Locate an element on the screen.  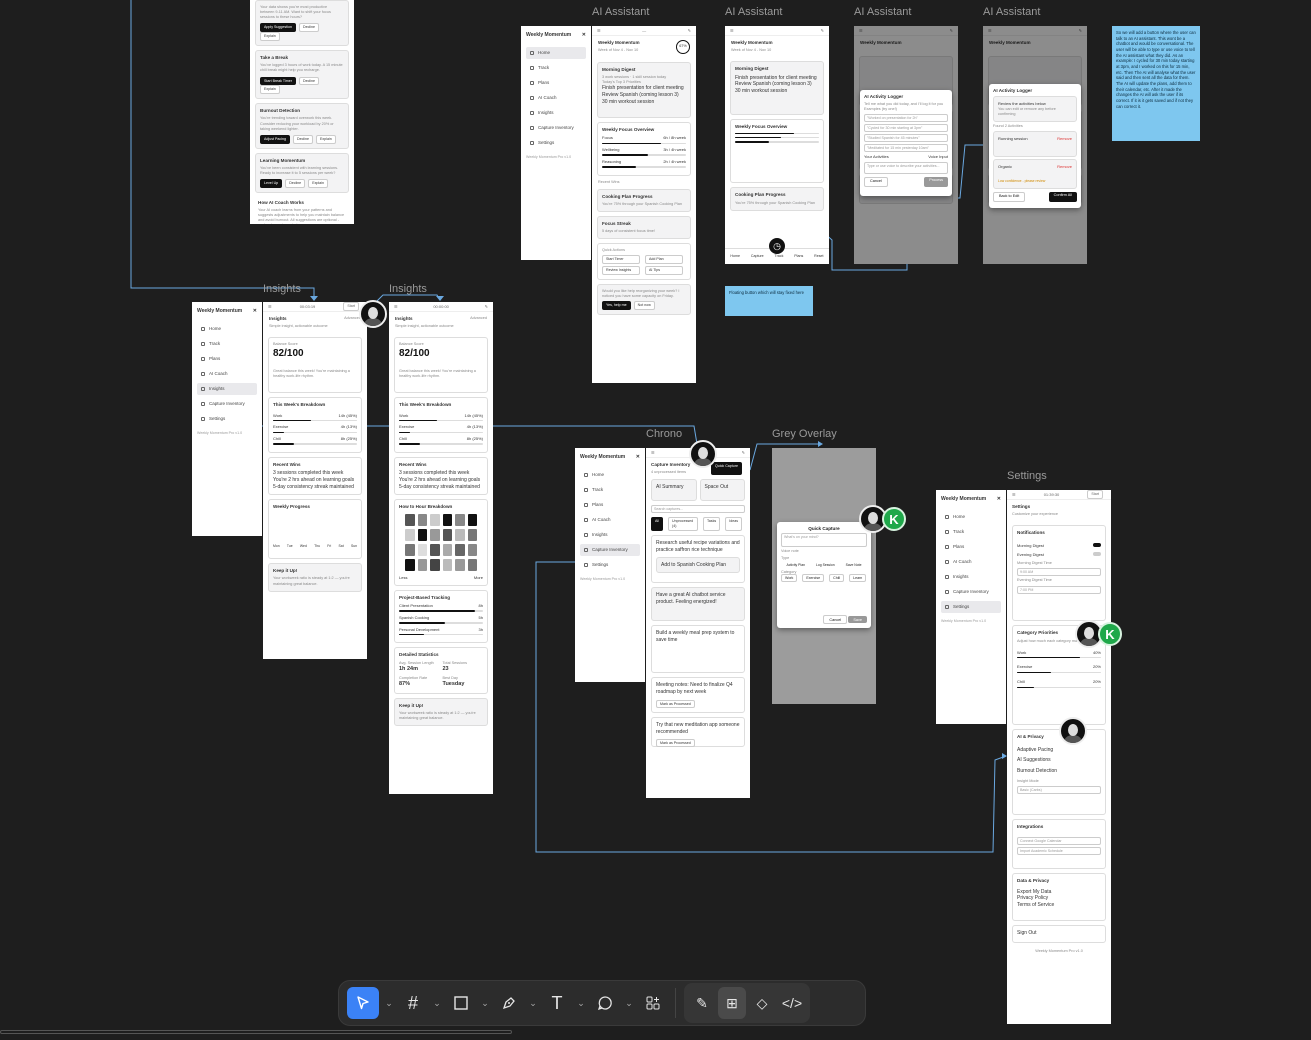
chevron-down-icon: ⌄ is located at coordinates (437, 1003).